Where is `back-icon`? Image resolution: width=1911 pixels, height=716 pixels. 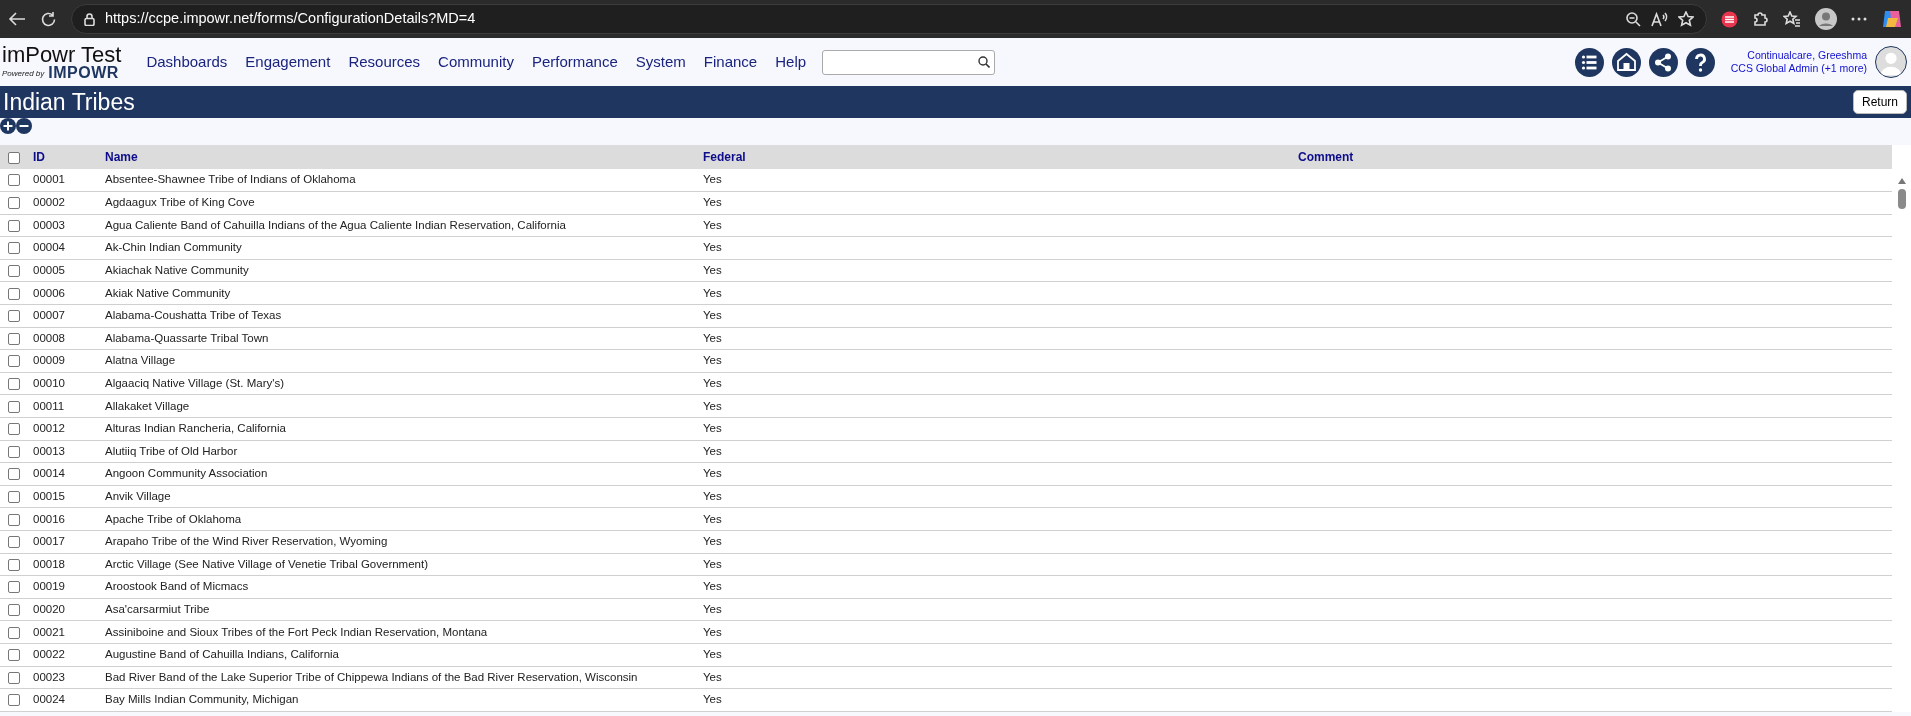 back-icon is located at coordinates (17, 19).